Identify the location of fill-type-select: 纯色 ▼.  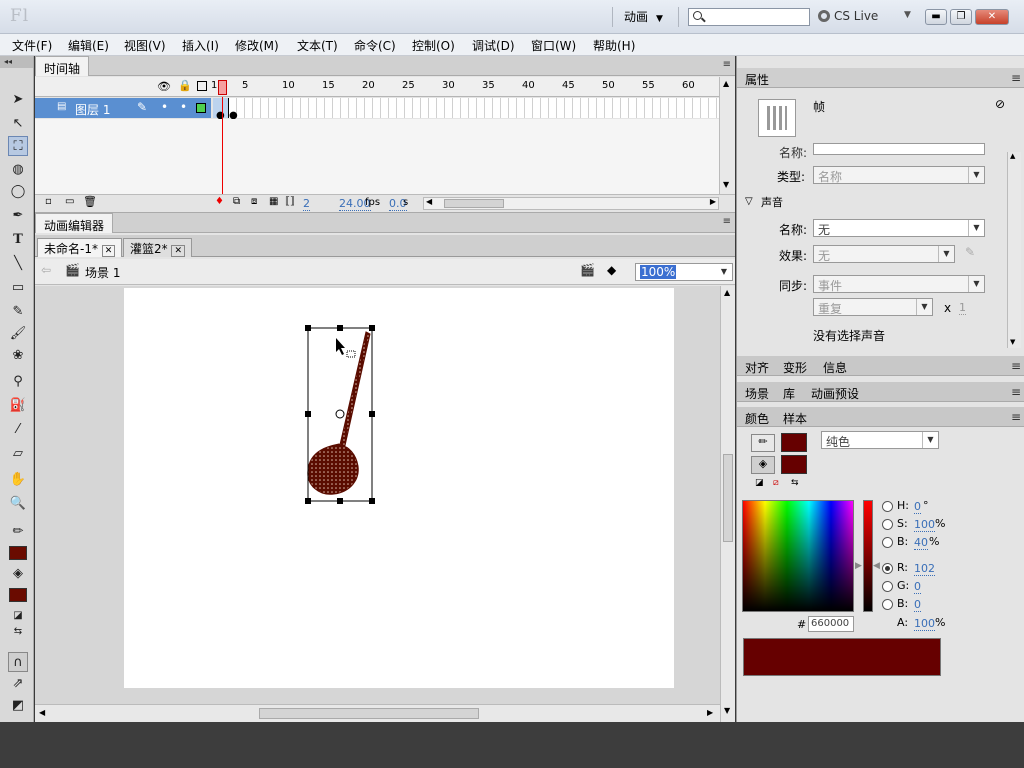
(880, 440).